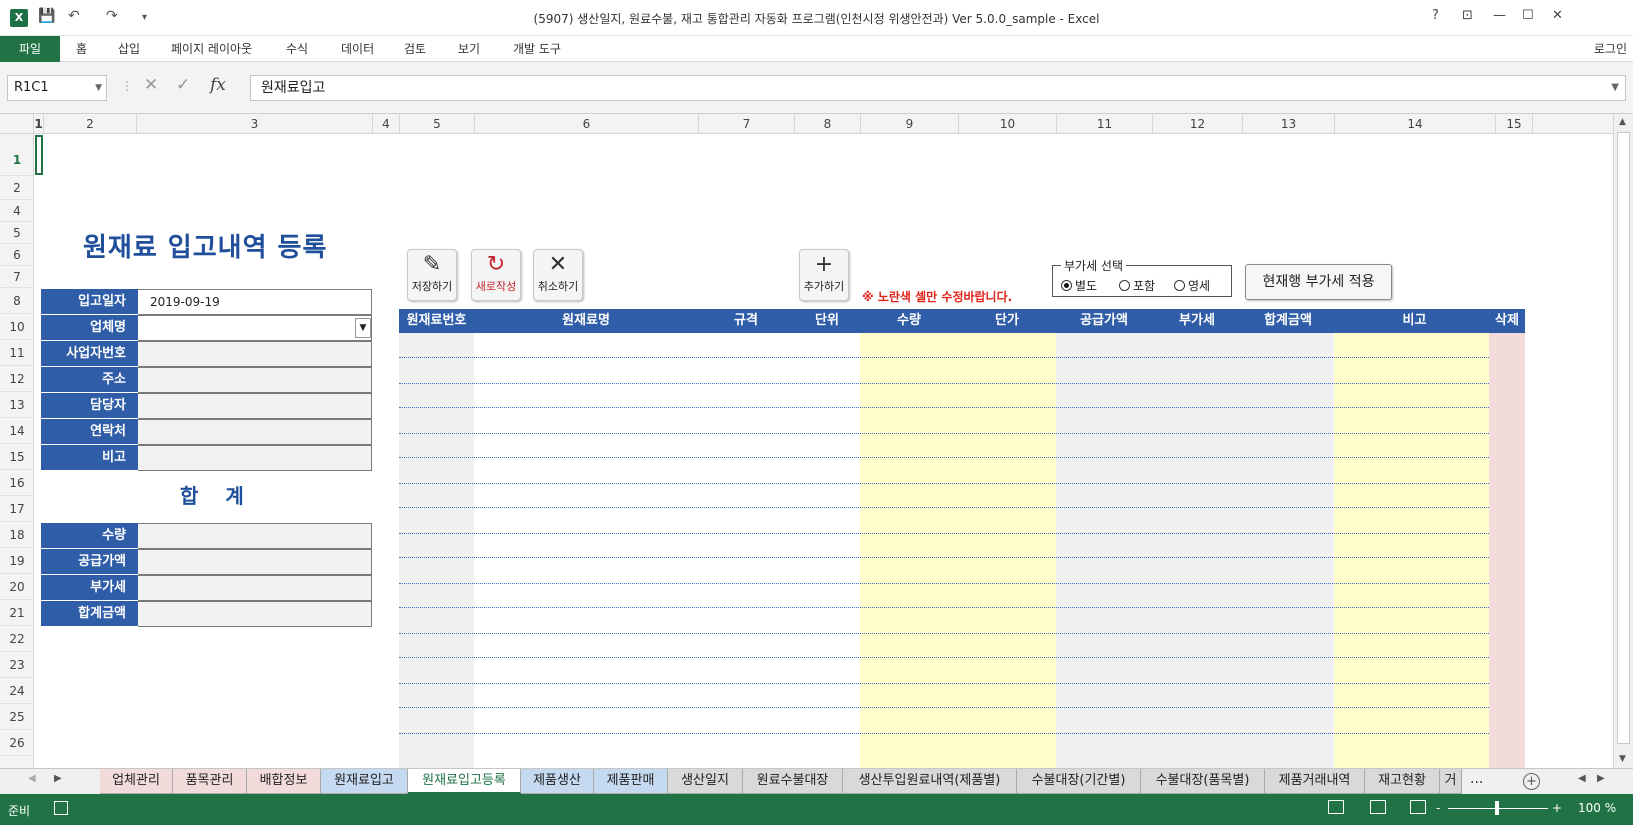 This screenshot has height=825, width=1633. Describe the element at coordinates (57, 88) in the screenshot. I see `name-box: R1C1 ▼` at that location.